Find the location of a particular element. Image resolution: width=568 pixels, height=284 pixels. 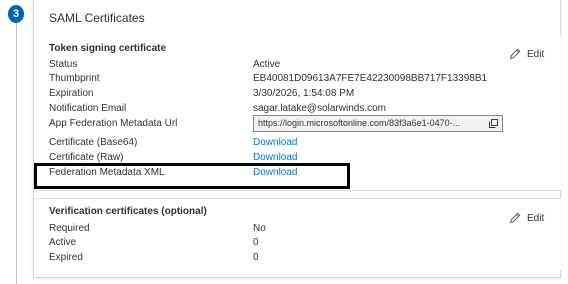

verification-title: Verification certificates (optional) is located at coordinates (128, 211).